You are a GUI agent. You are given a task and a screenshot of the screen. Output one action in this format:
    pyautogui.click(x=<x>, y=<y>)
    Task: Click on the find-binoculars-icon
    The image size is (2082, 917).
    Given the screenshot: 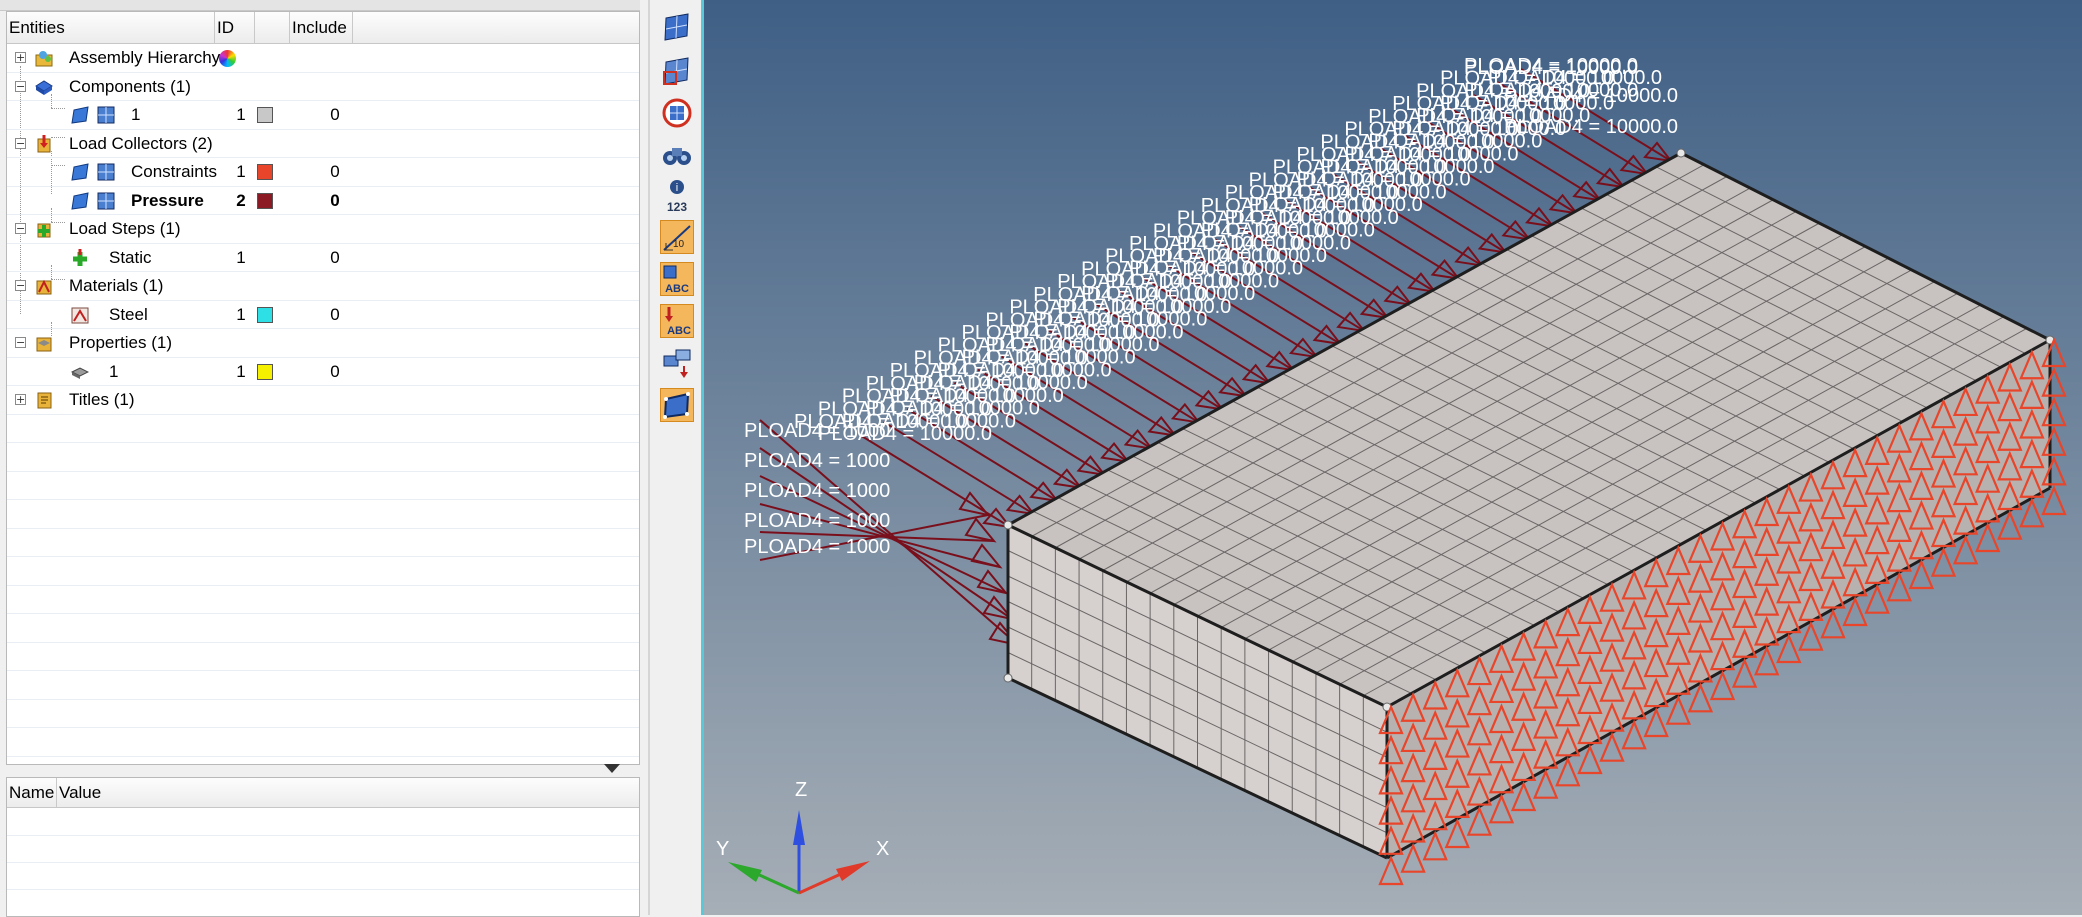 What is the action you would take?
    pyautogui.click(x=677, y=156)
    